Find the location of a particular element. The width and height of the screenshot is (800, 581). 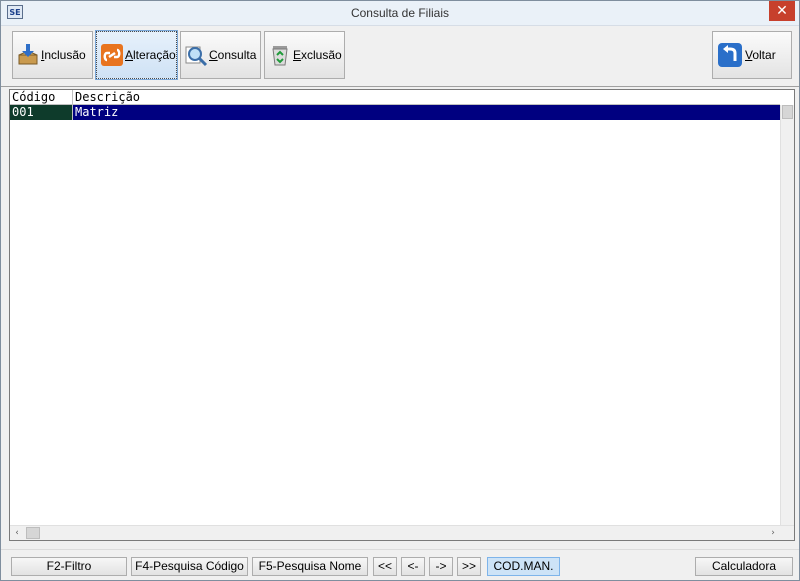

exclusao-label: Exclusão is located at coordinates (317, 55).